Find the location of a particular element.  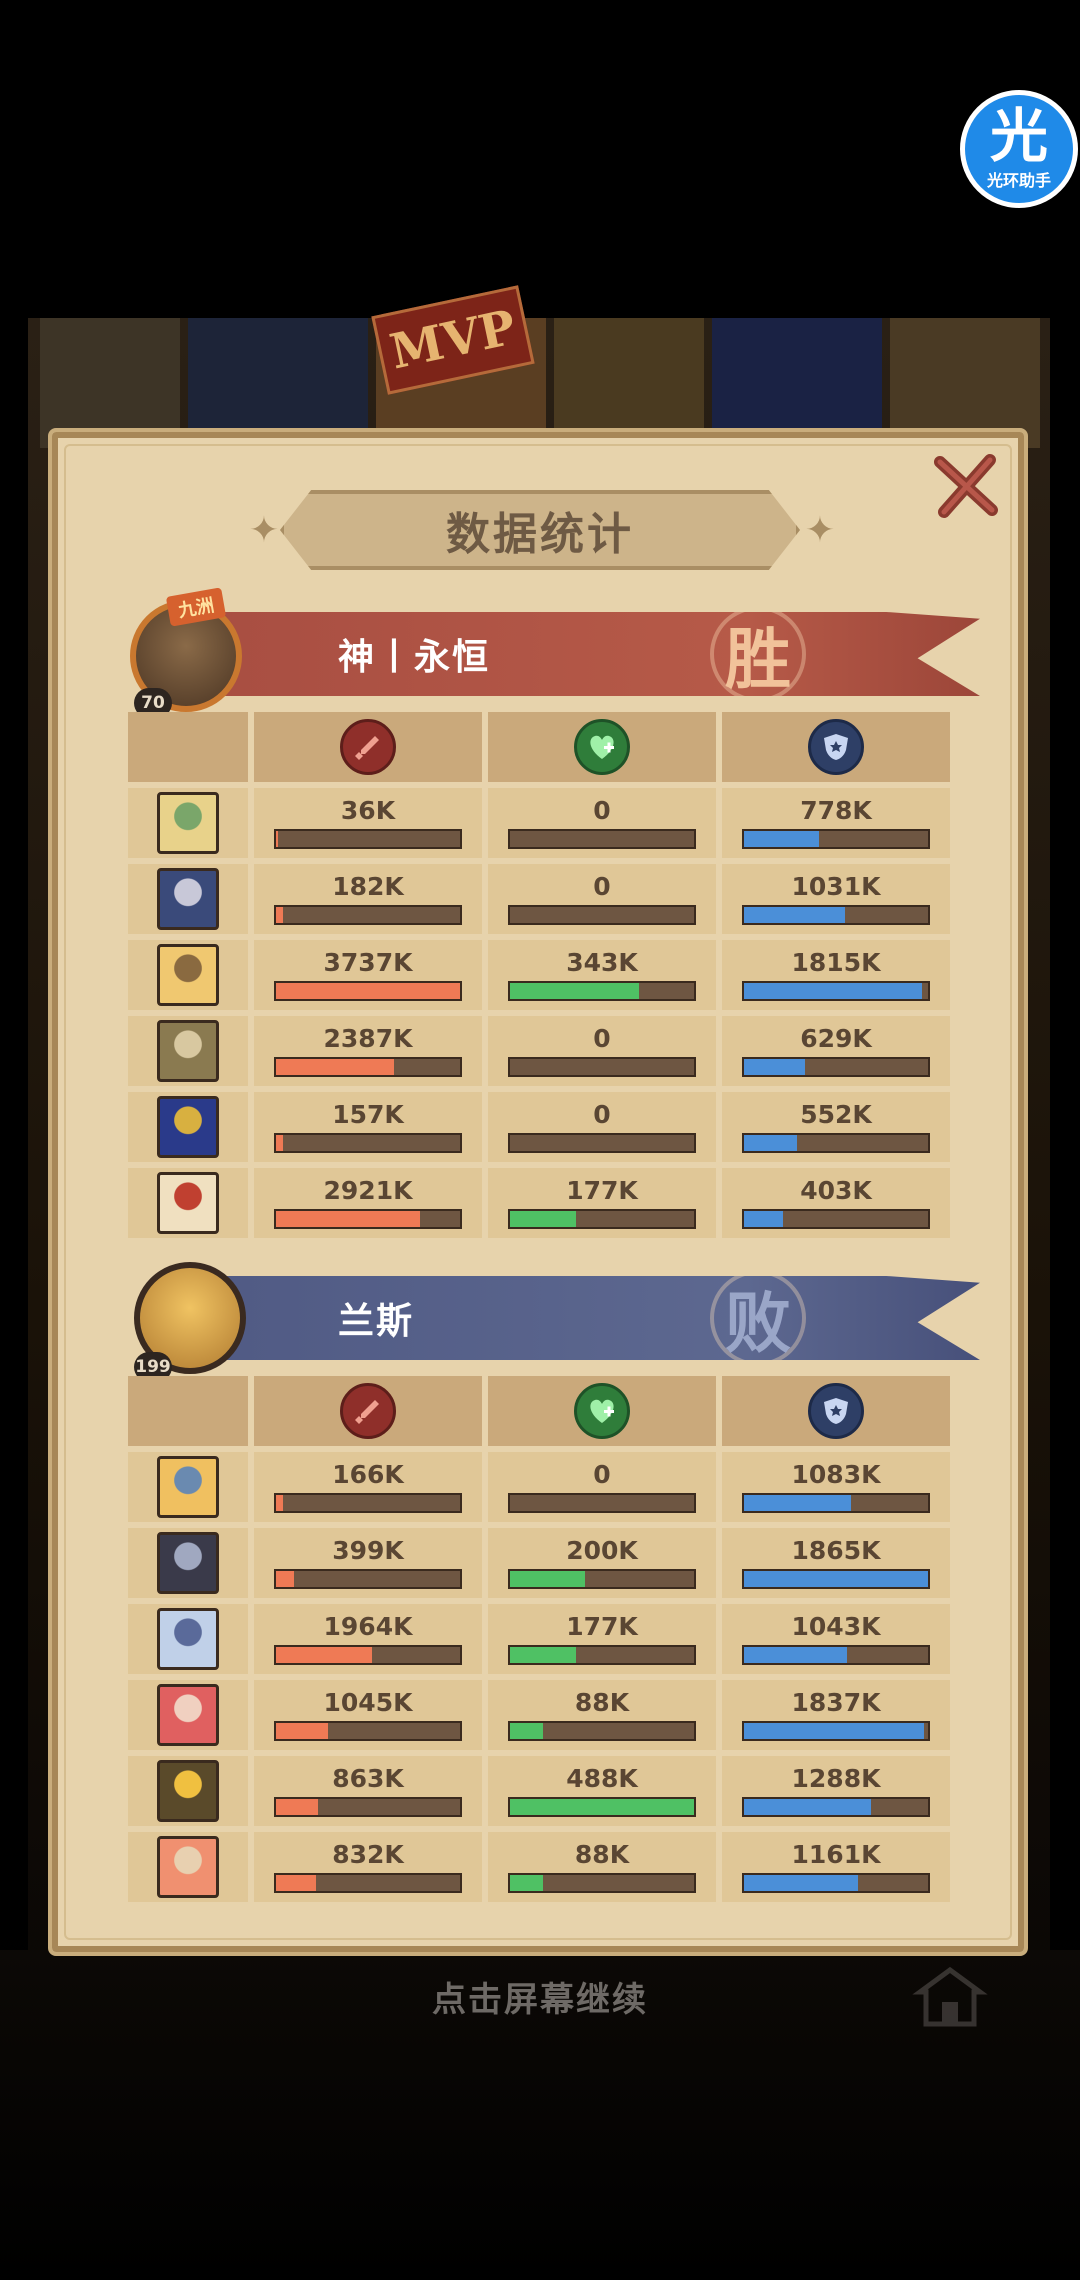

damage-value: 1964K is located at coordinates (368, 1626).